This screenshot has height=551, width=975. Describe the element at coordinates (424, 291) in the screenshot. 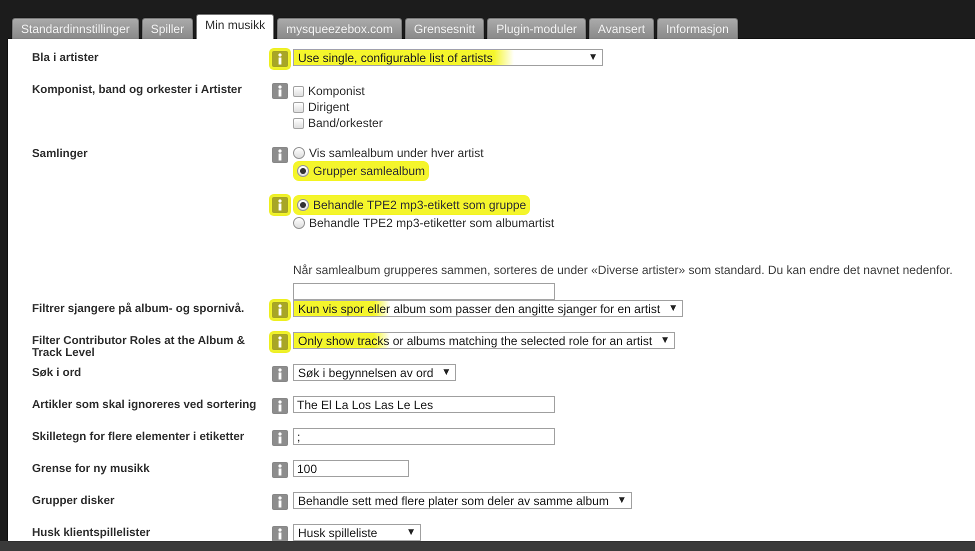

I see `input-field` at that location.